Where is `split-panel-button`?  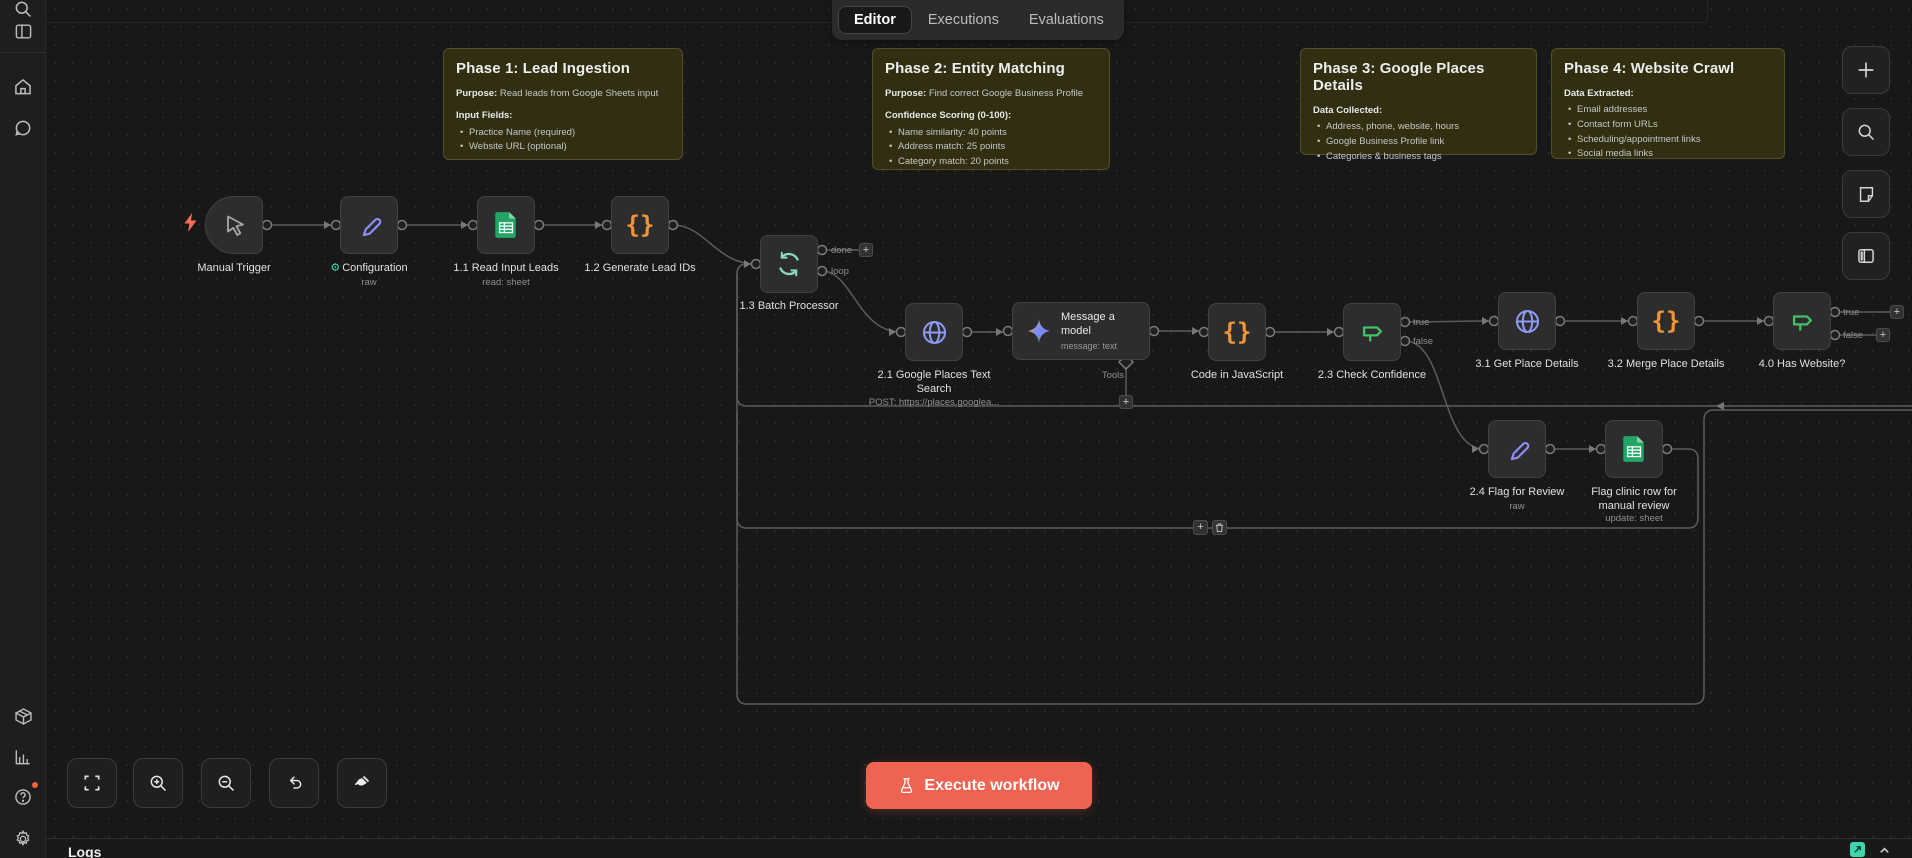 split-panel-button is located at coordinates (1866, 256).